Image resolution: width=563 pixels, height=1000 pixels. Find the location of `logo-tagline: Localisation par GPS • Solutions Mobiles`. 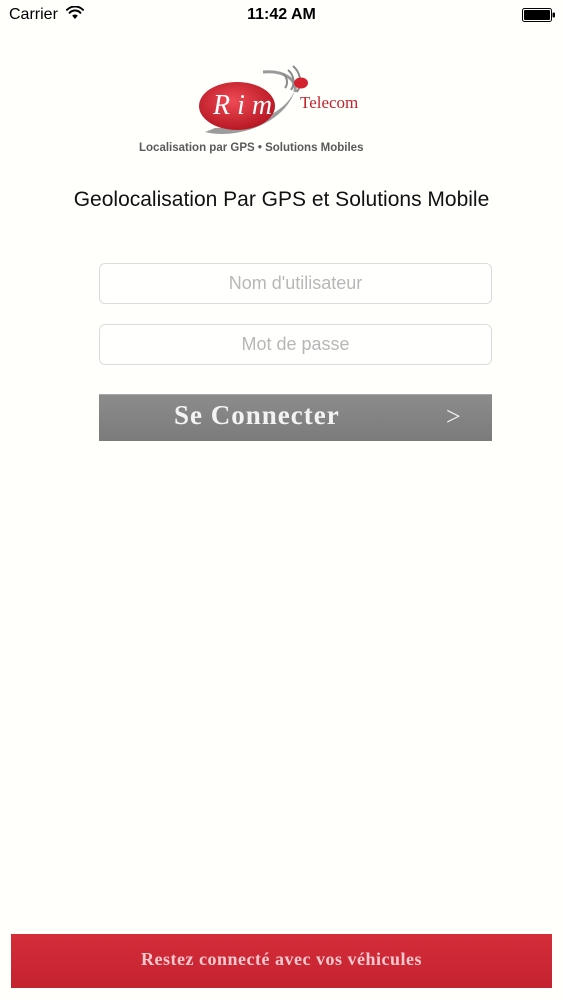

logo-tagline: Localisation par GPS • Solutions Mobiles is located at coordinates (251, 148).